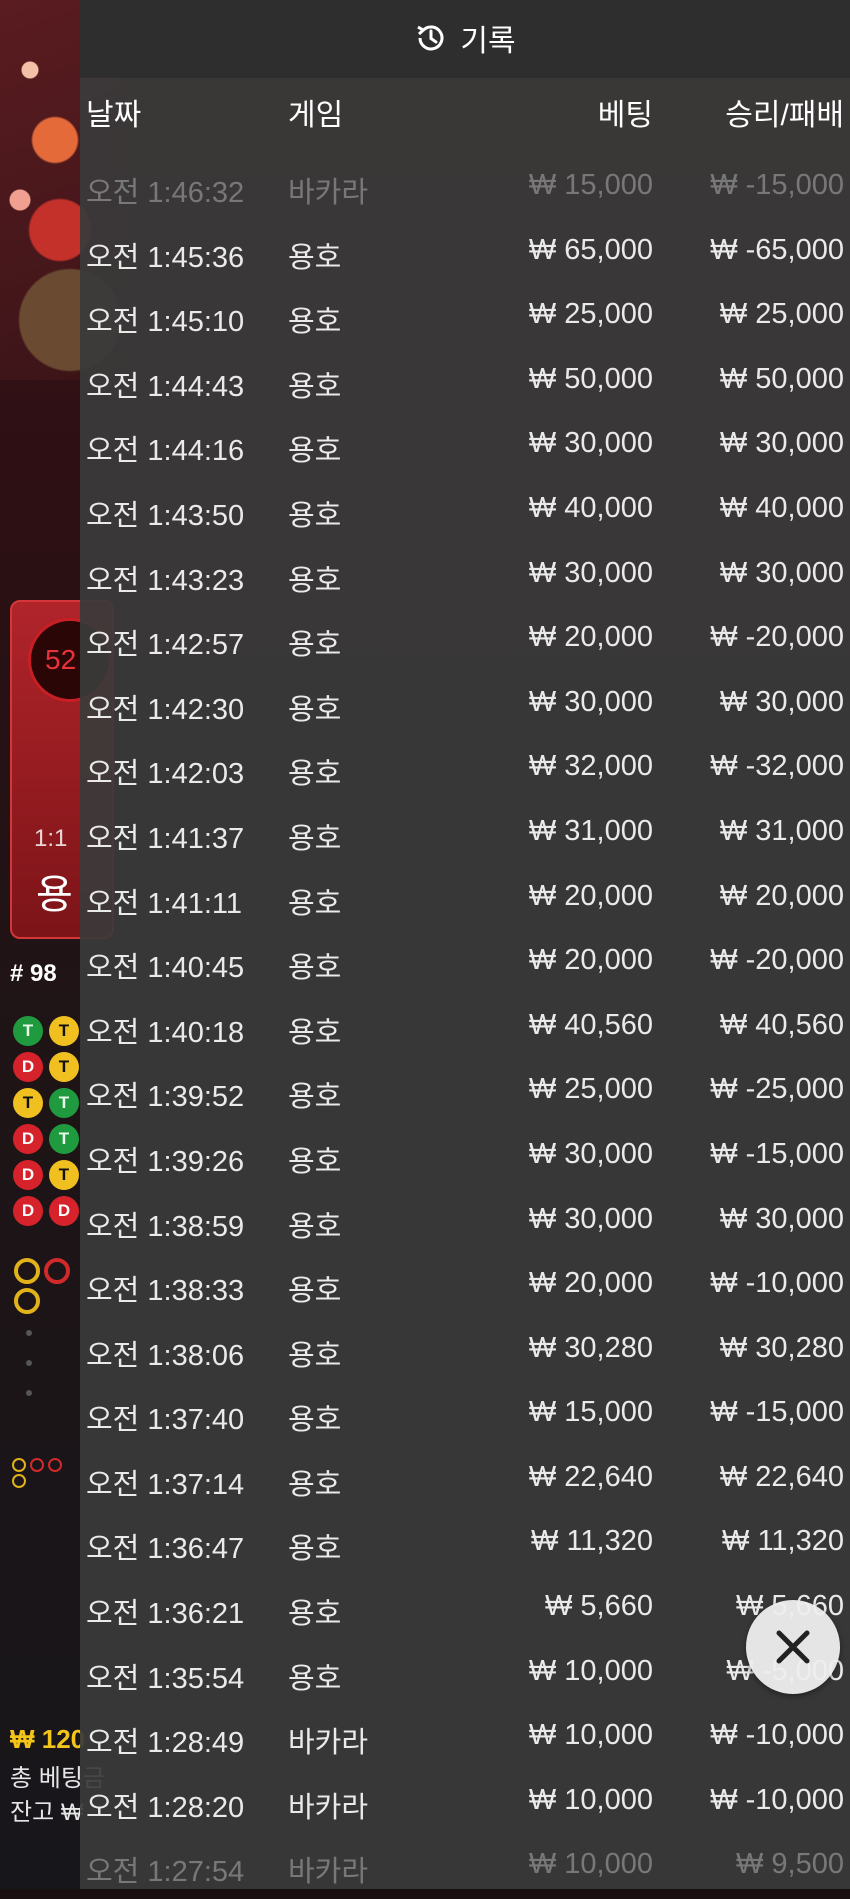 Image resolution: width=850 pixels, height=1899 pixels. I want to click on row-result: ₩ -32,000, so click(777, 766).